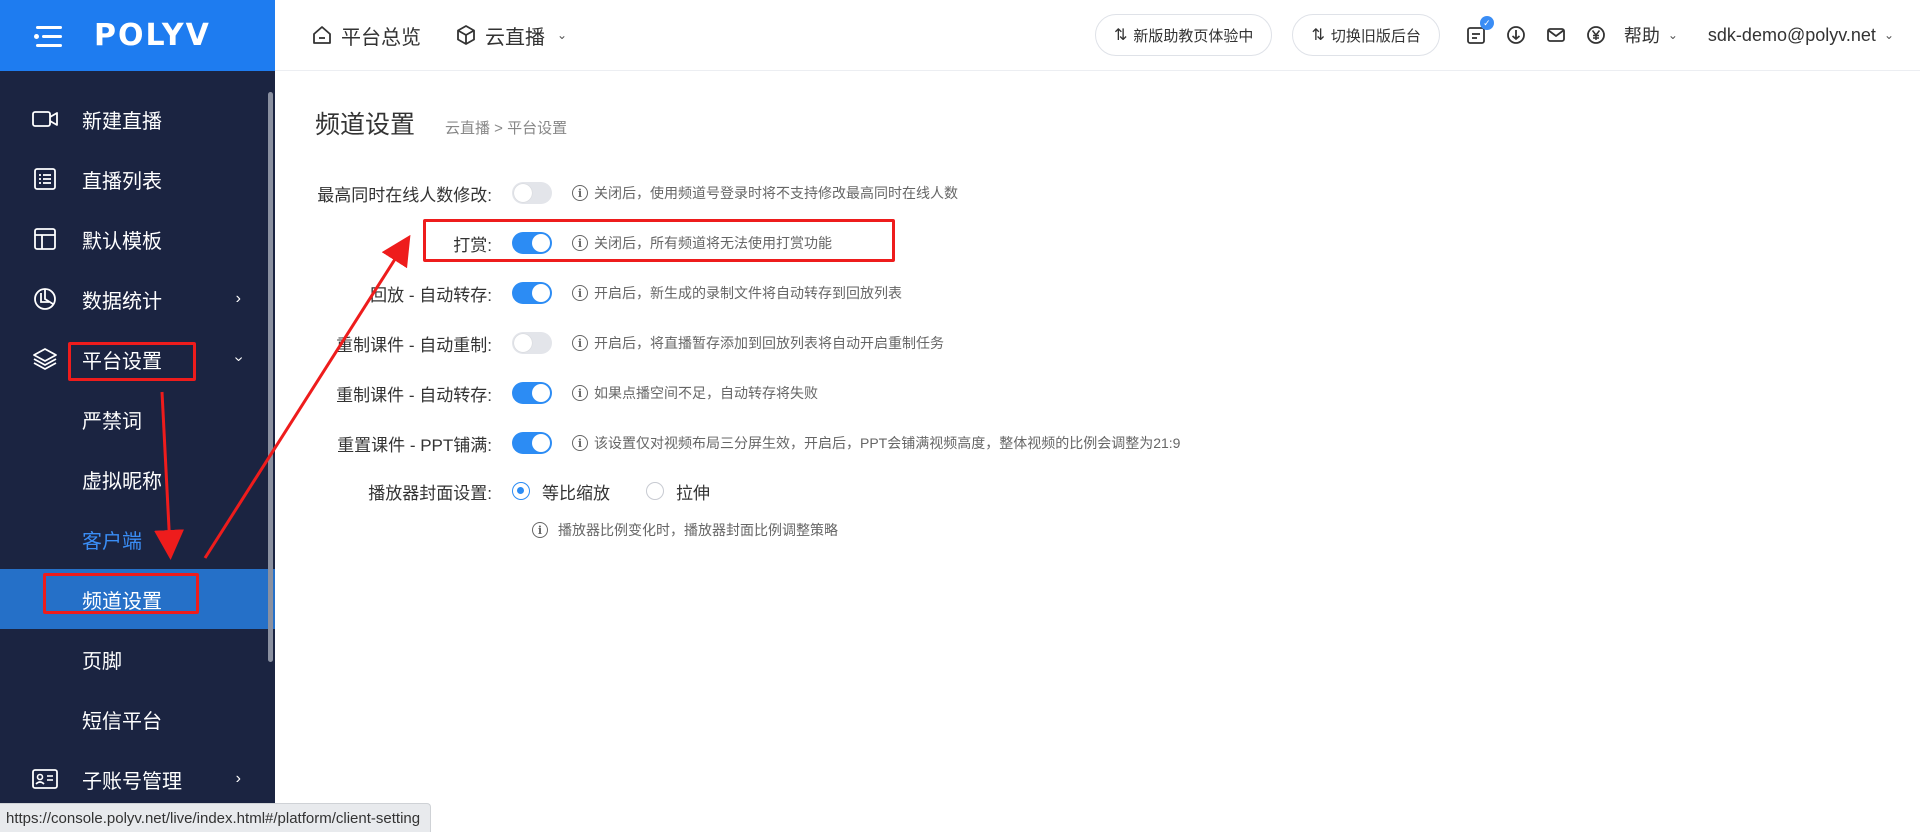 This screenshot has width=1920, height=832. I want to click on sidebar-item-data-stats: 数据统计 ›, so click(137, 299).